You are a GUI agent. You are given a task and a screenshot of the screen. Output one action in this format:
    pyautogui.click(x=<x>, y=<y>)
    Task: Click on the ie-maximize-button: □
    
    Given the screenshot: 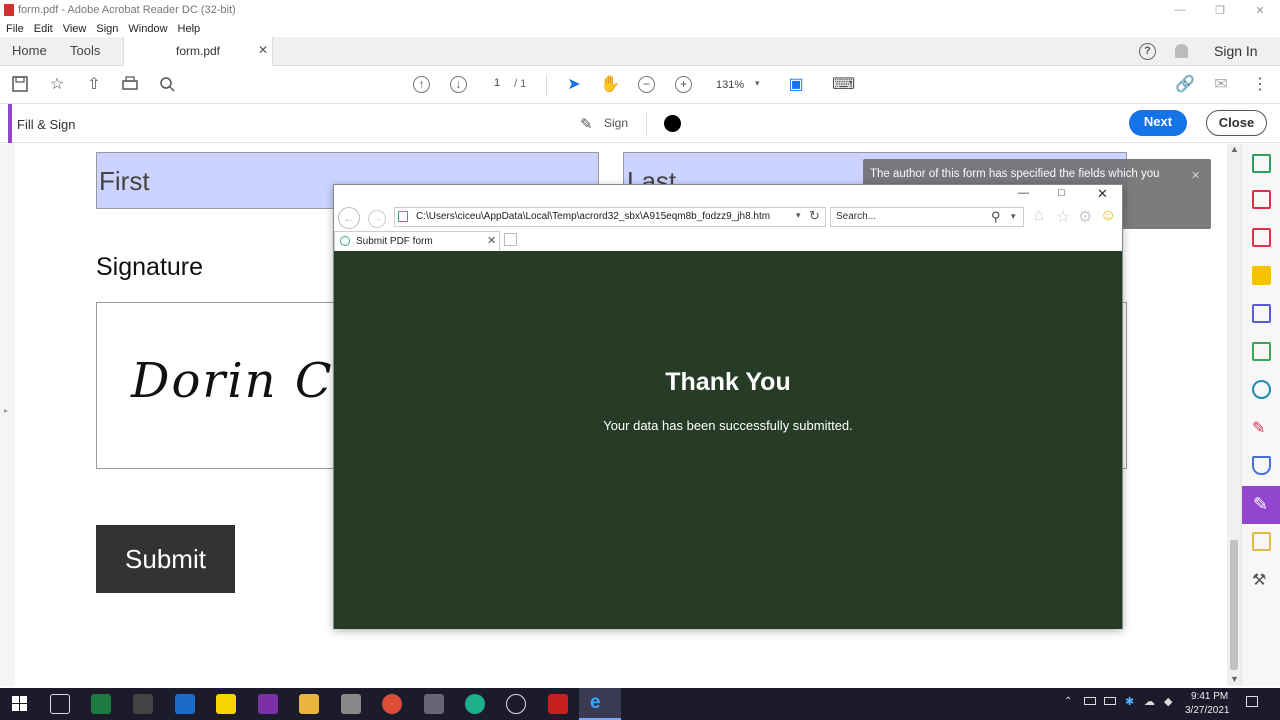 What is the action you would take?
    pyautogui.click(x=1061, y=193)
    